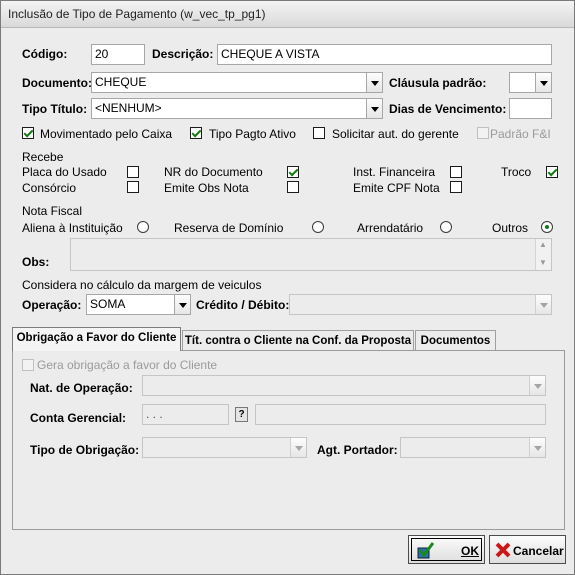 The image size is (575, 575). What do you see at coordinates (206, 188) in the screenshot?
I see `emite-obs-nota-label: Emite Obs Nota` at bounding box center [206, 188].